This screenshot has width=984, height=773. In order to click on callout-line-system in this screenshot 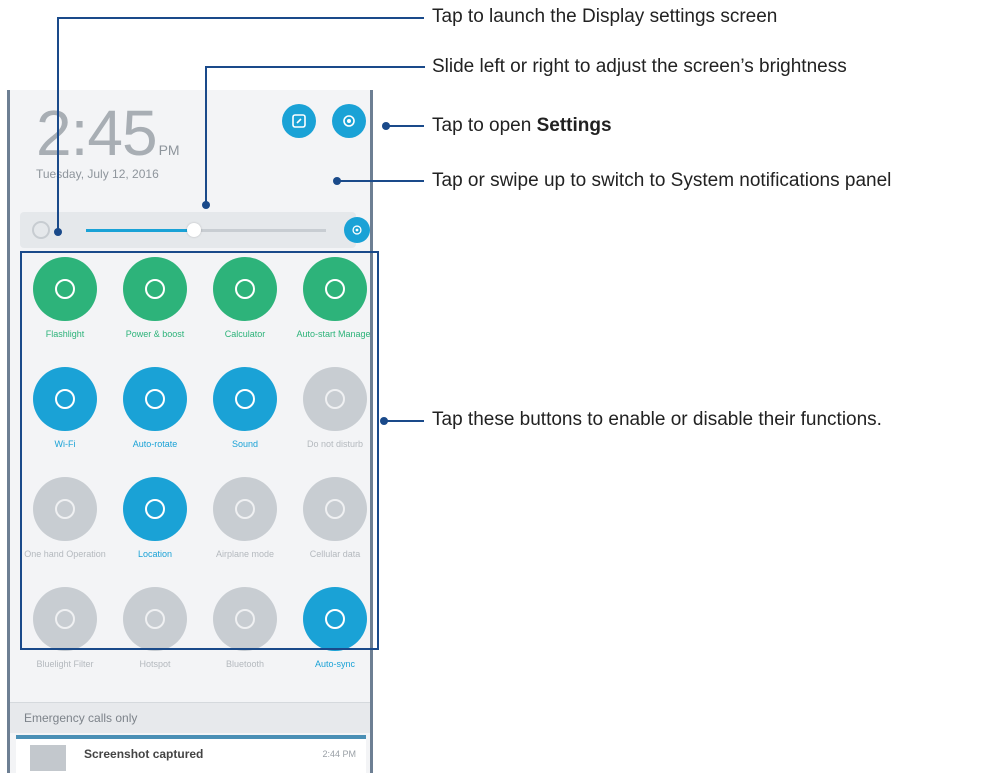, I will do `click(380, 181)`.